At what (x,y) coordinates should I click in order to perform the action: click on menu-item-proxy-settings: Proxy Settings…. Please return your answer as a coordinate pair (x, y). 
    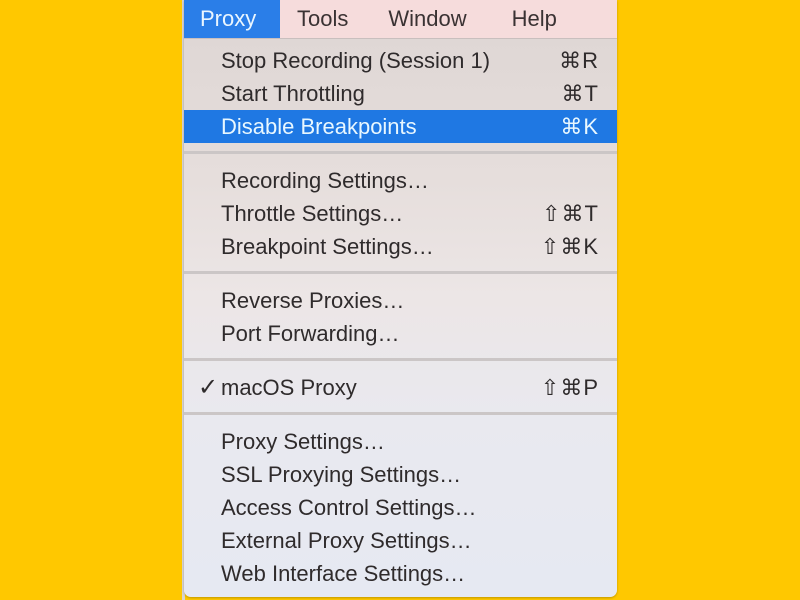
    Looking at the image, I should click on (400, 441).